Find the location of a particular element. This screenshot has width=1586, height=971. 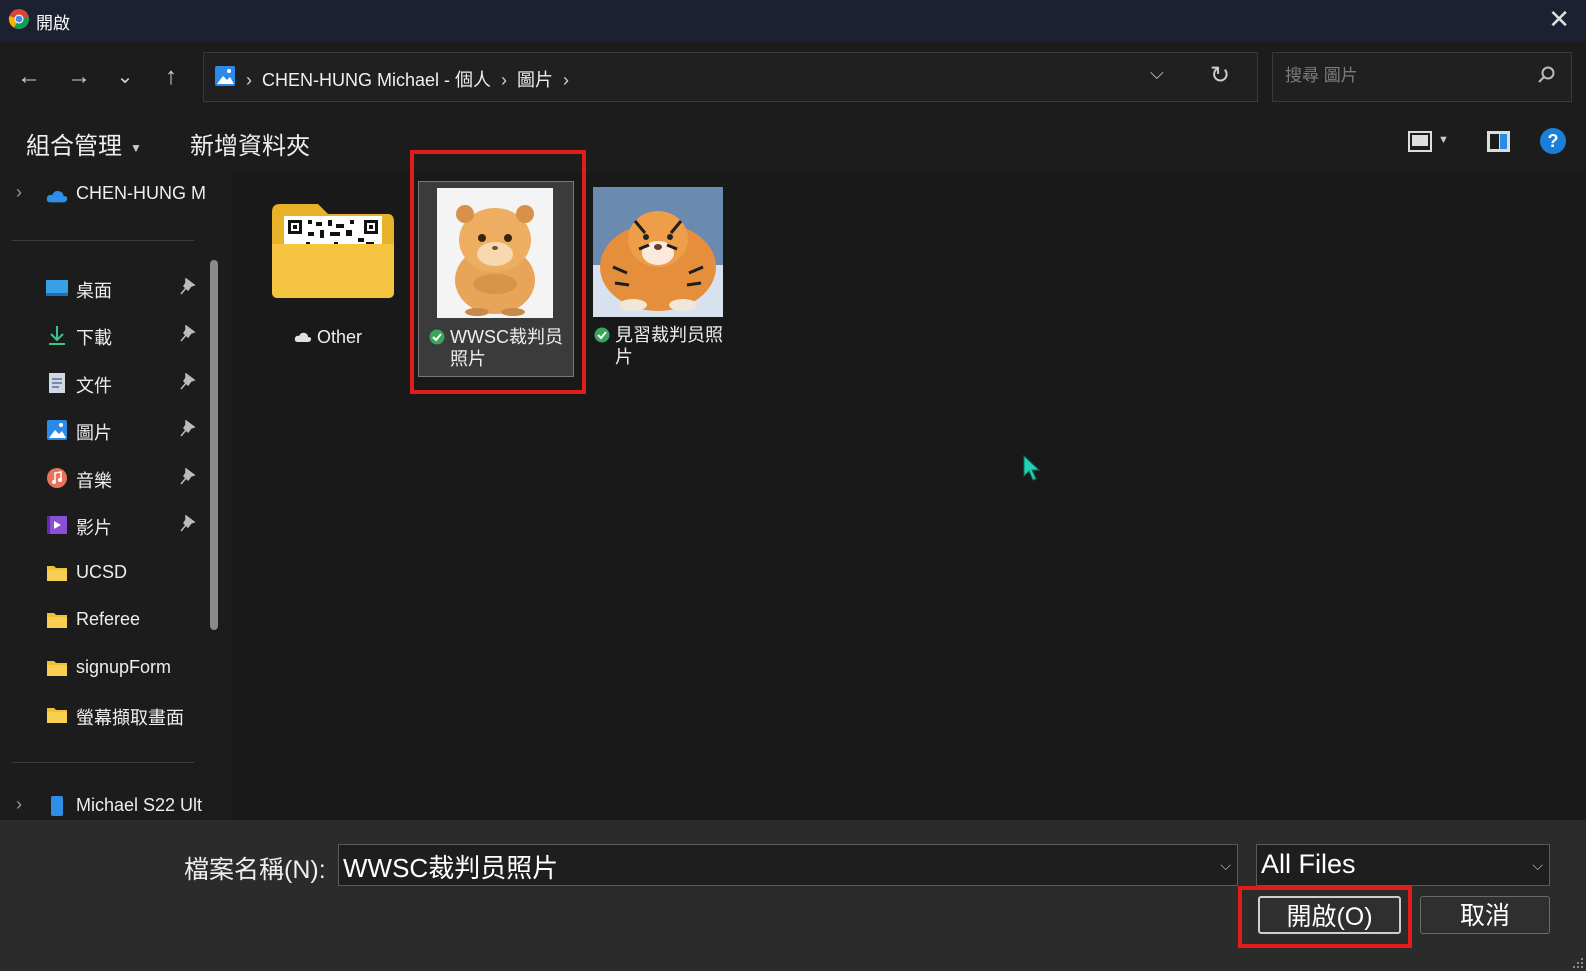

sidebar-item-pictures: 圖片 is located at coordinates (105, 430).